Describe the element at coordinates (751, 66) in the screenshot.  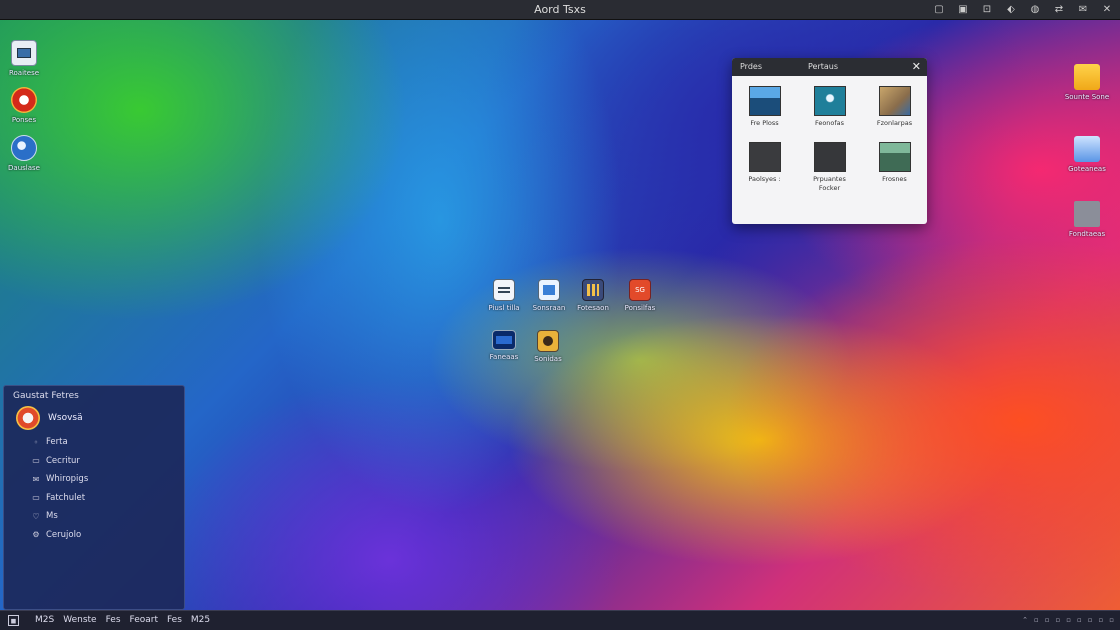
I see `tab-prdes: Prdes` at that location.